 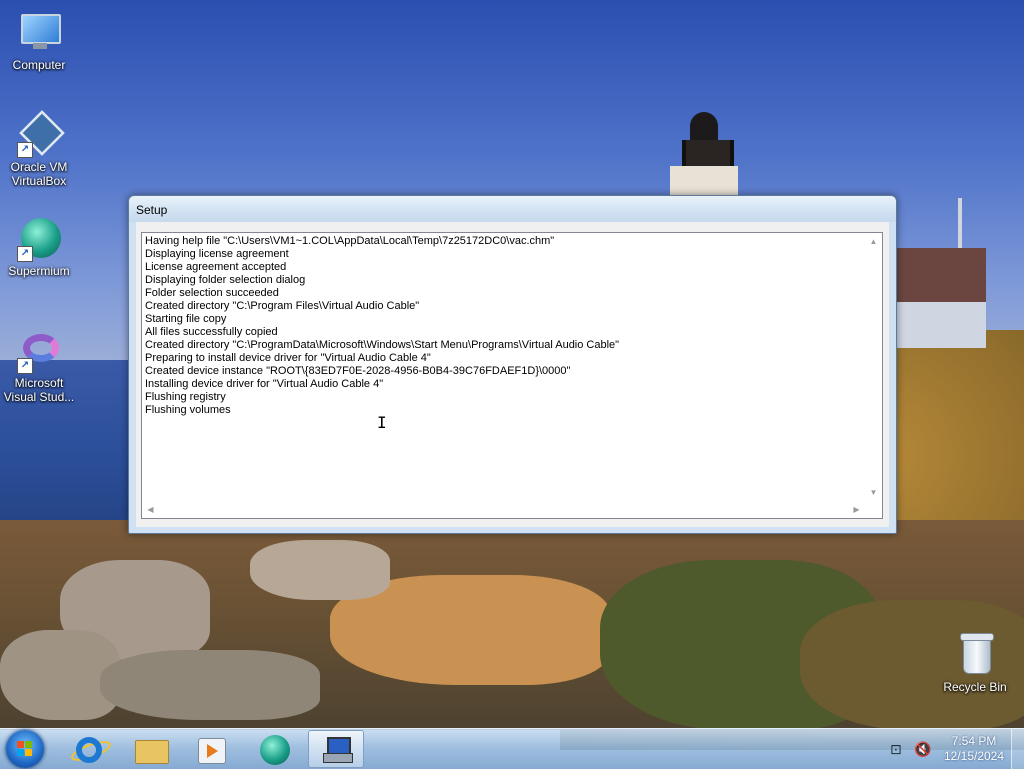 What do you see at coordinates (512, 209) in the screenshot?
I see `window-titlebar: Setup` at bounding box center [512, 209].